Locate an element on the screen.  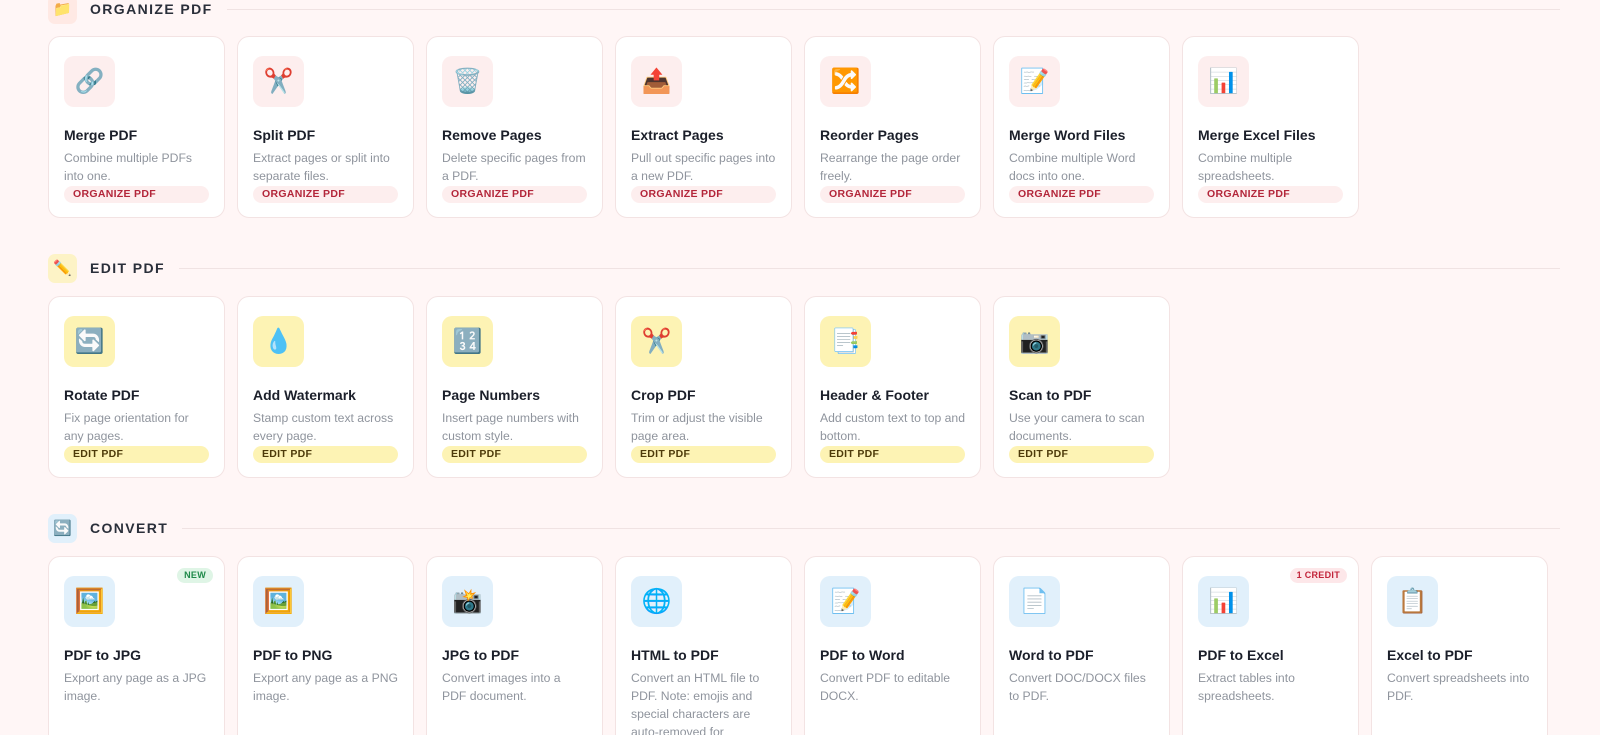
tool-title: Split PDF is located at coordinates (284, 135).